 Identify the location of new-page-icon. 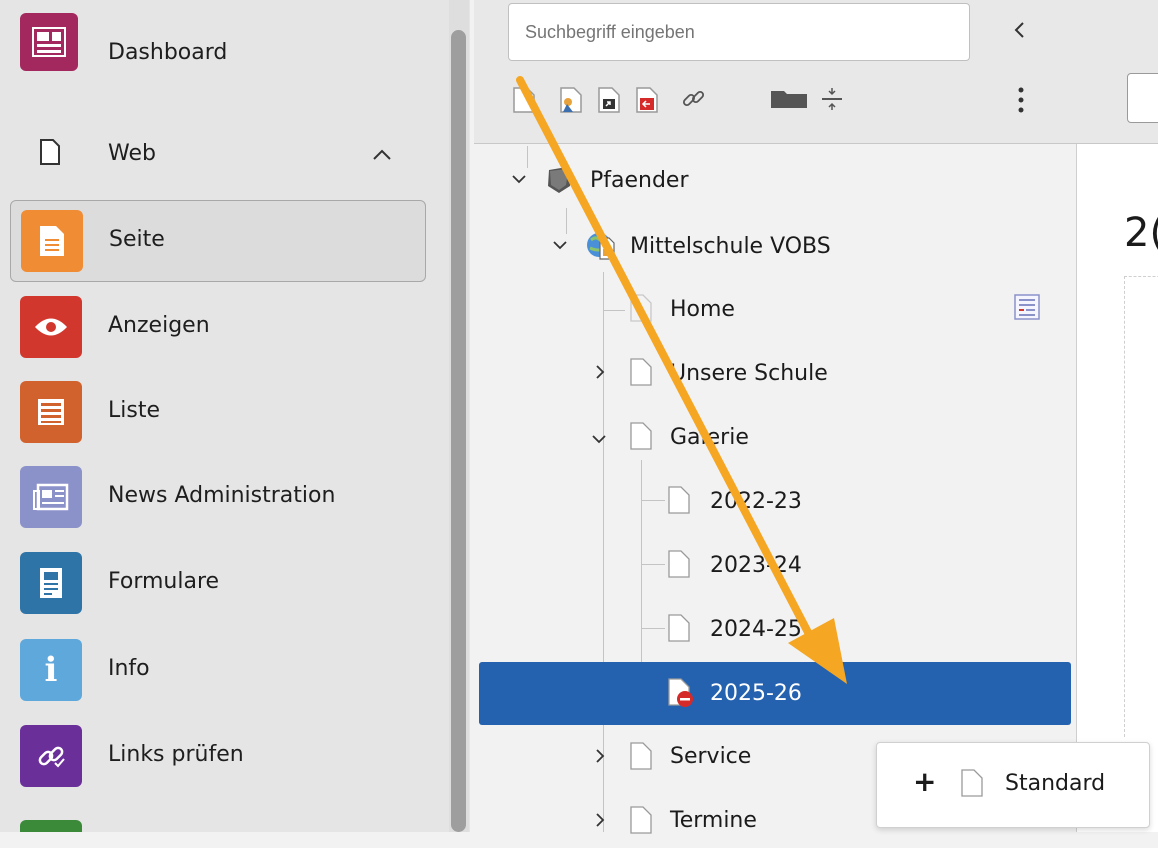
(524, 102).